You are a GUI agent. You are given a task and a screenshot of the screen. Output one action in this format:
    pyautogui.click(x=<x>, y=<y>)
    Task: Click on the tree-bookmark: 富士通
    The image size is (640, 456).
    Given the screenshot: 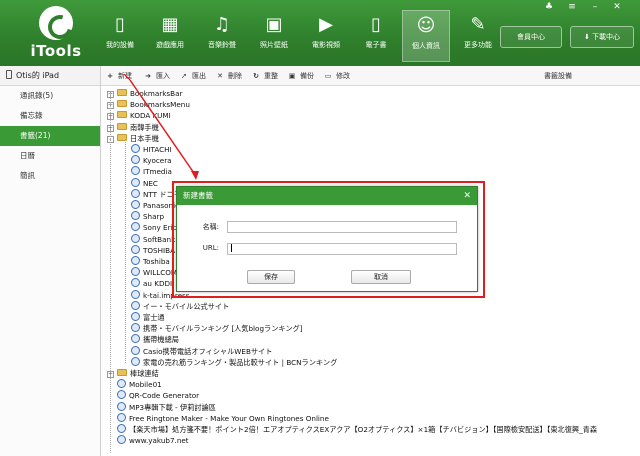 What is the action you would take?
    pyautogui.click(x=148, y=317)
    